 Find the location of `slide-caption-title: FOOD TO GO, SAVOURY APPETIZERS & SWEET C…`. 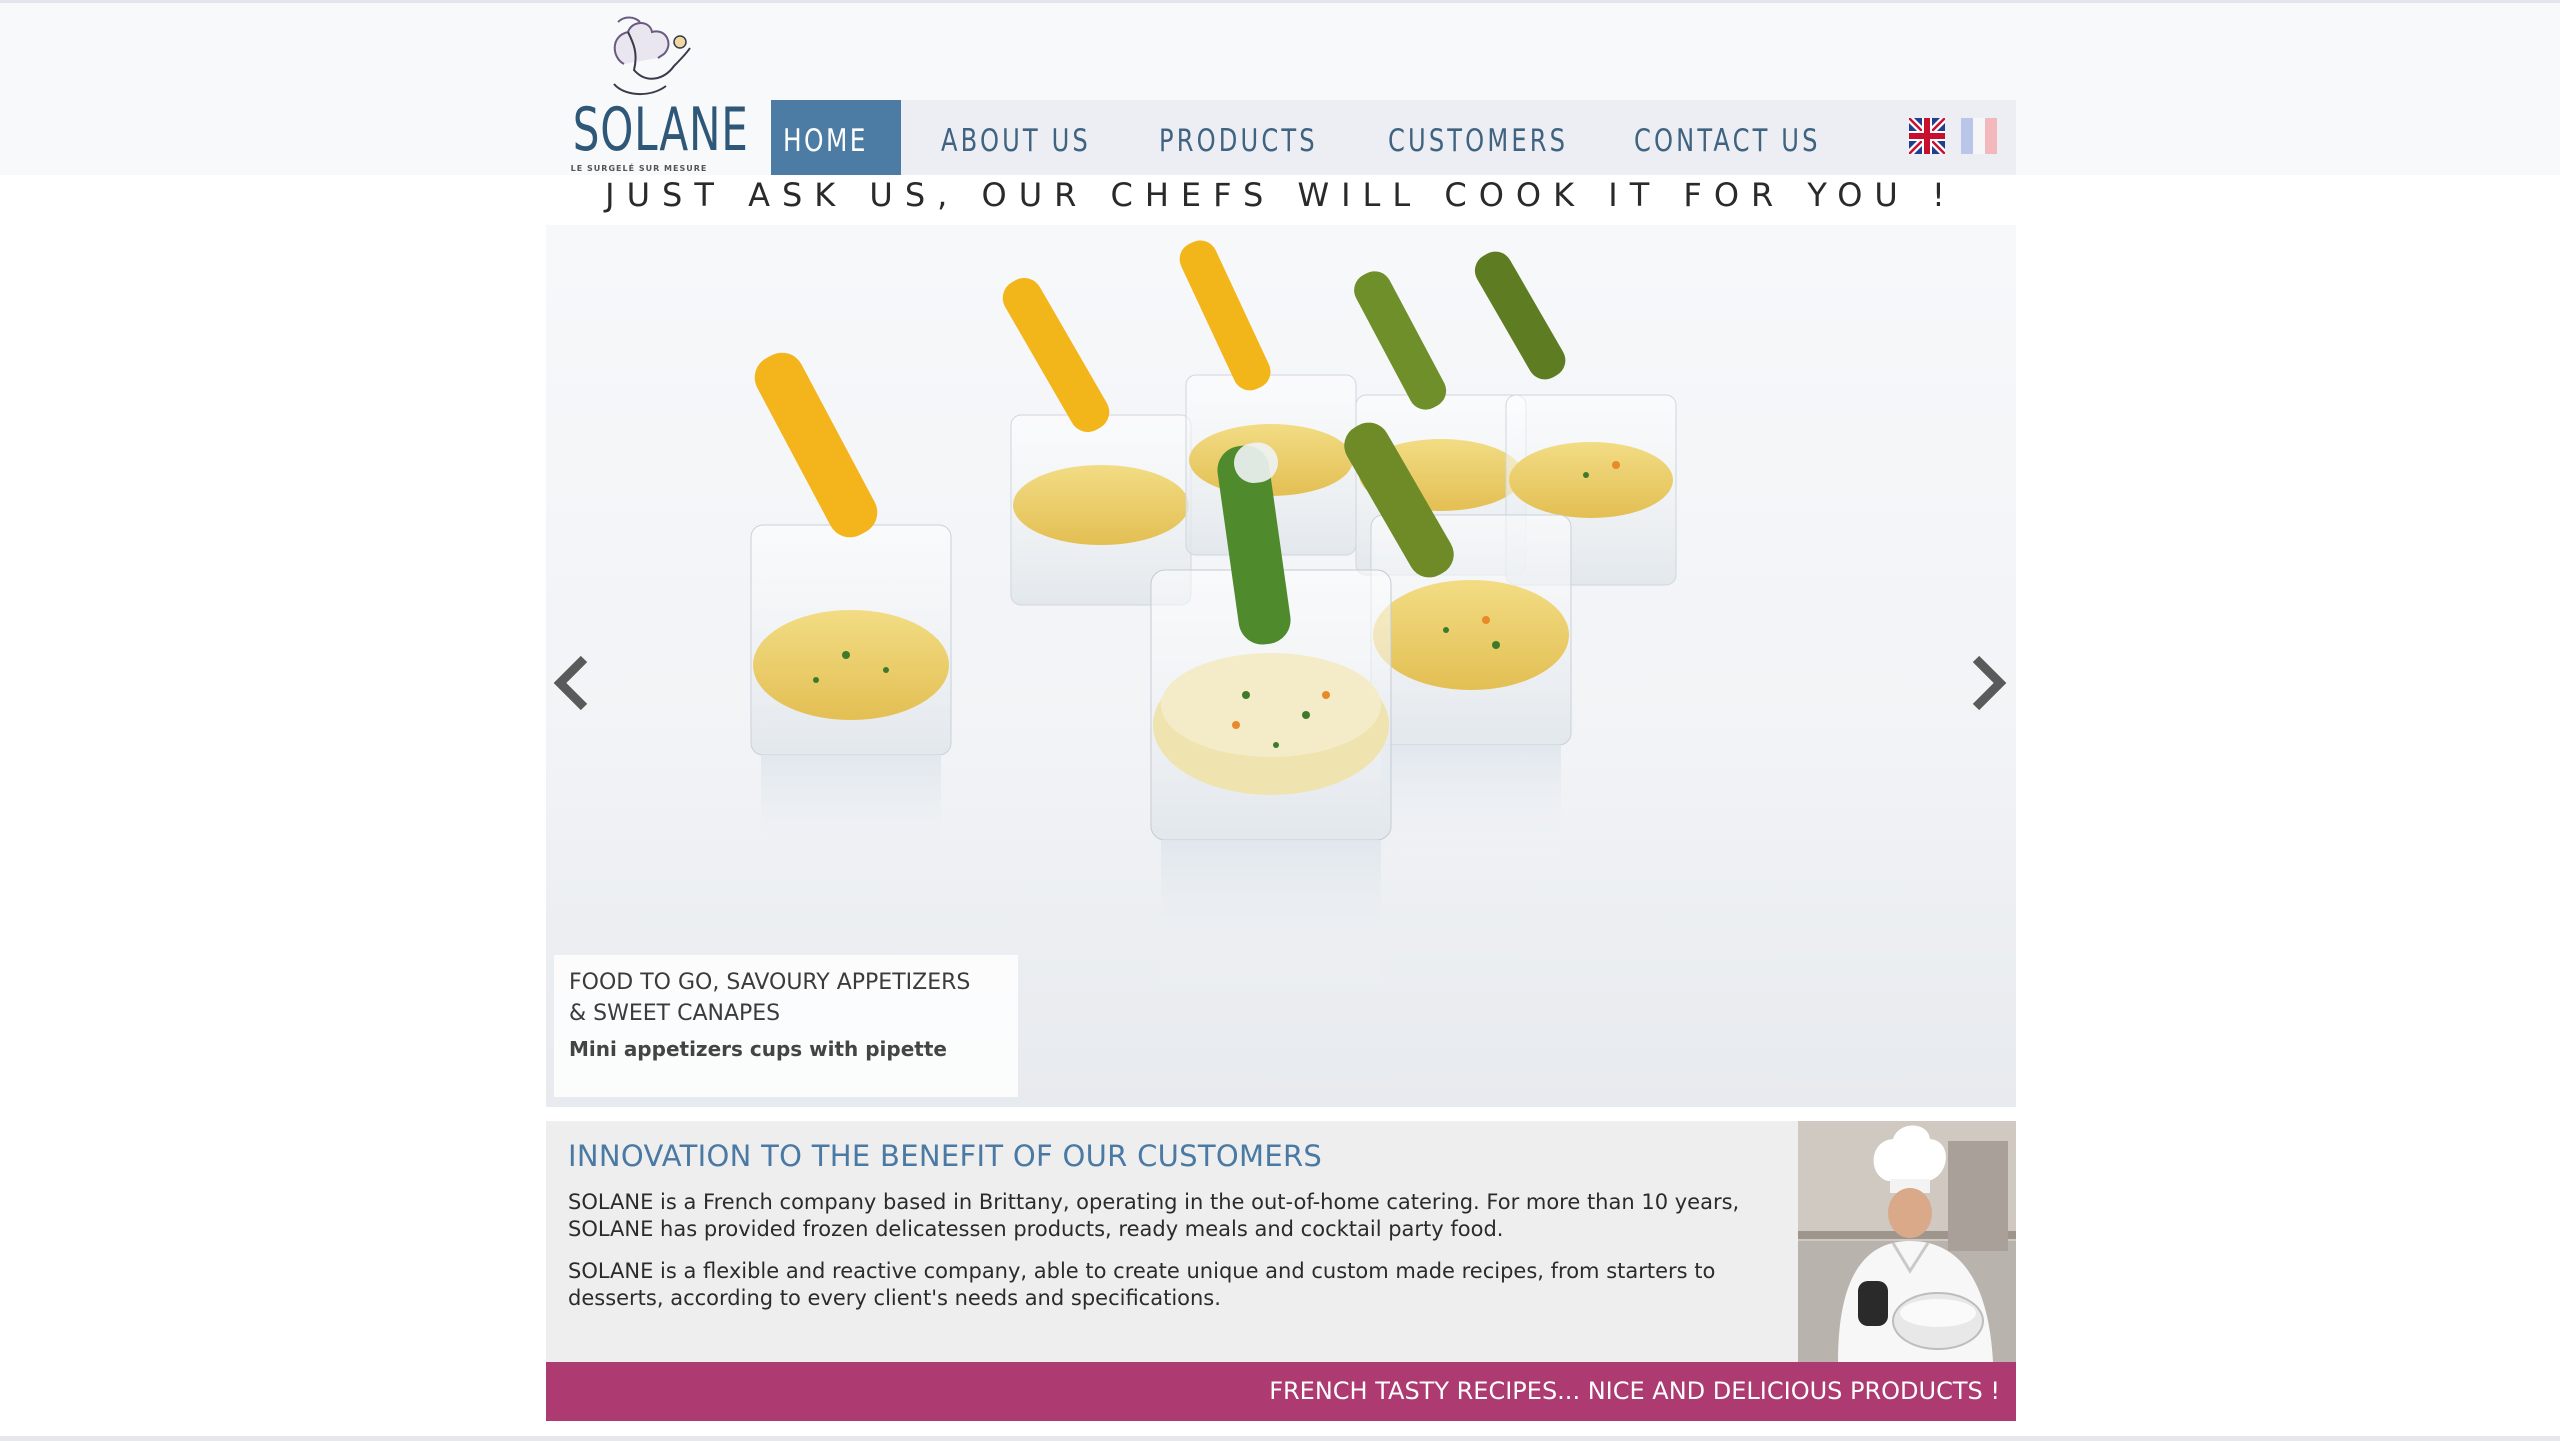

slide-caption-title: FOOD TO GO, SAVOURY APPETIZERS & SWEET C… is located at coordinates (789, 998).